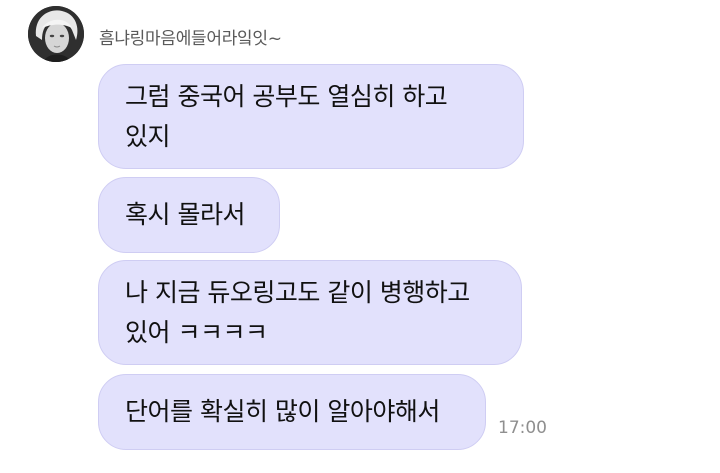 The height and width of the screenshot is (473, 720). What do you see at coordinates (310, 312) in the screenshot?
I see `message-bubble: 나 지금 듀오링고도 같이 병행하고 있어 ㅋㅋㅋㅋ` at bounding box center [310, 312].